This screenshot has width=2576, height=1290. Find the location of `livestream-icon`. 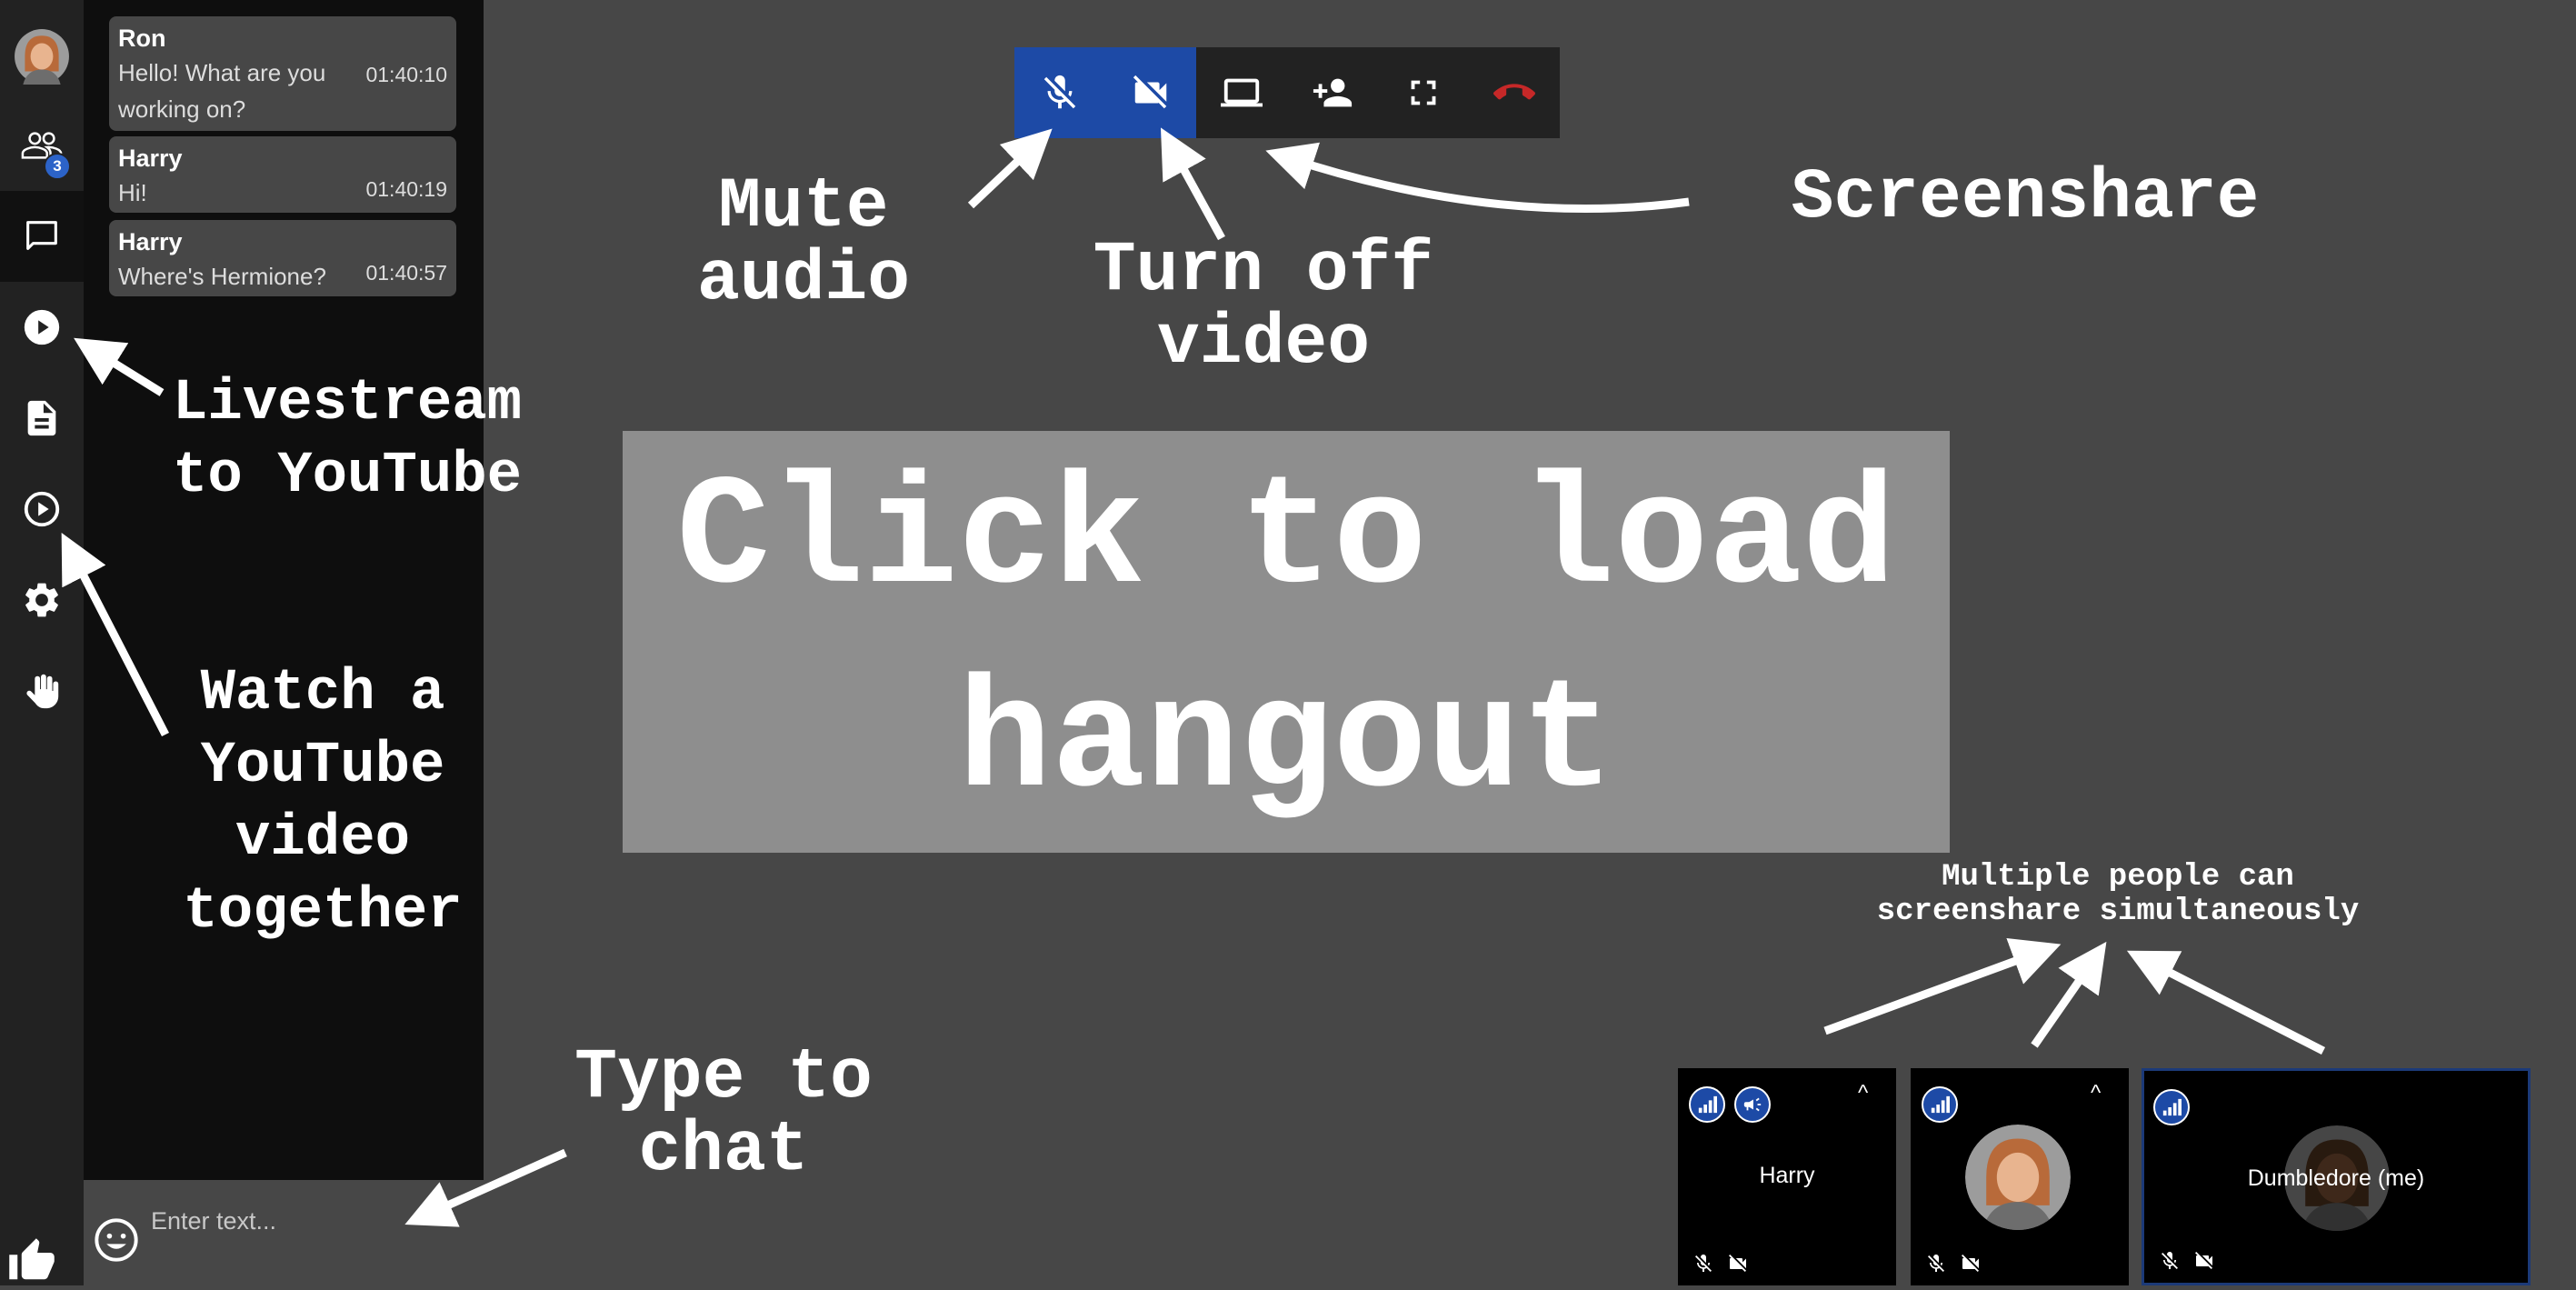

livestream-icon is located at coordinates (42, 327).